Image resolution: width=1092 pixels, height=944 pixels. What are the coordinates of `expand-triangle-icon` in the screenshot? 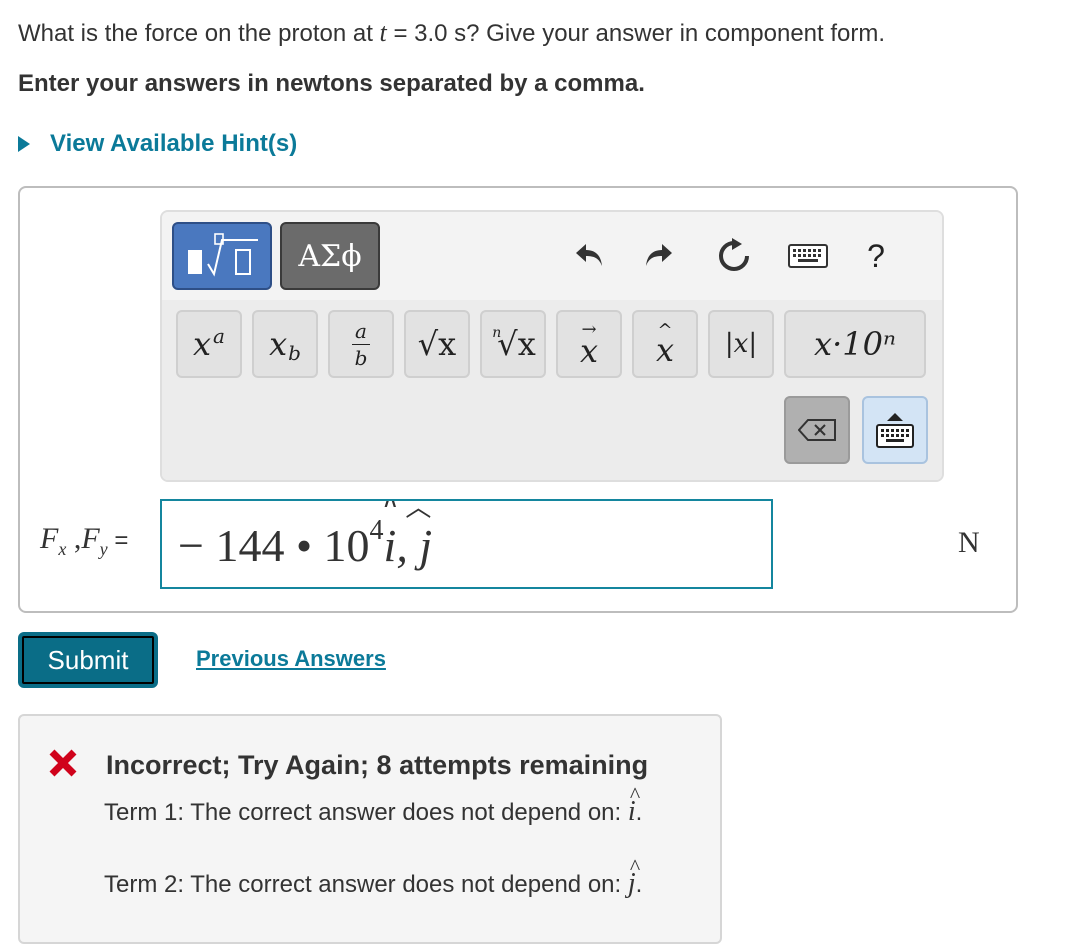 It's located at (24, 144).